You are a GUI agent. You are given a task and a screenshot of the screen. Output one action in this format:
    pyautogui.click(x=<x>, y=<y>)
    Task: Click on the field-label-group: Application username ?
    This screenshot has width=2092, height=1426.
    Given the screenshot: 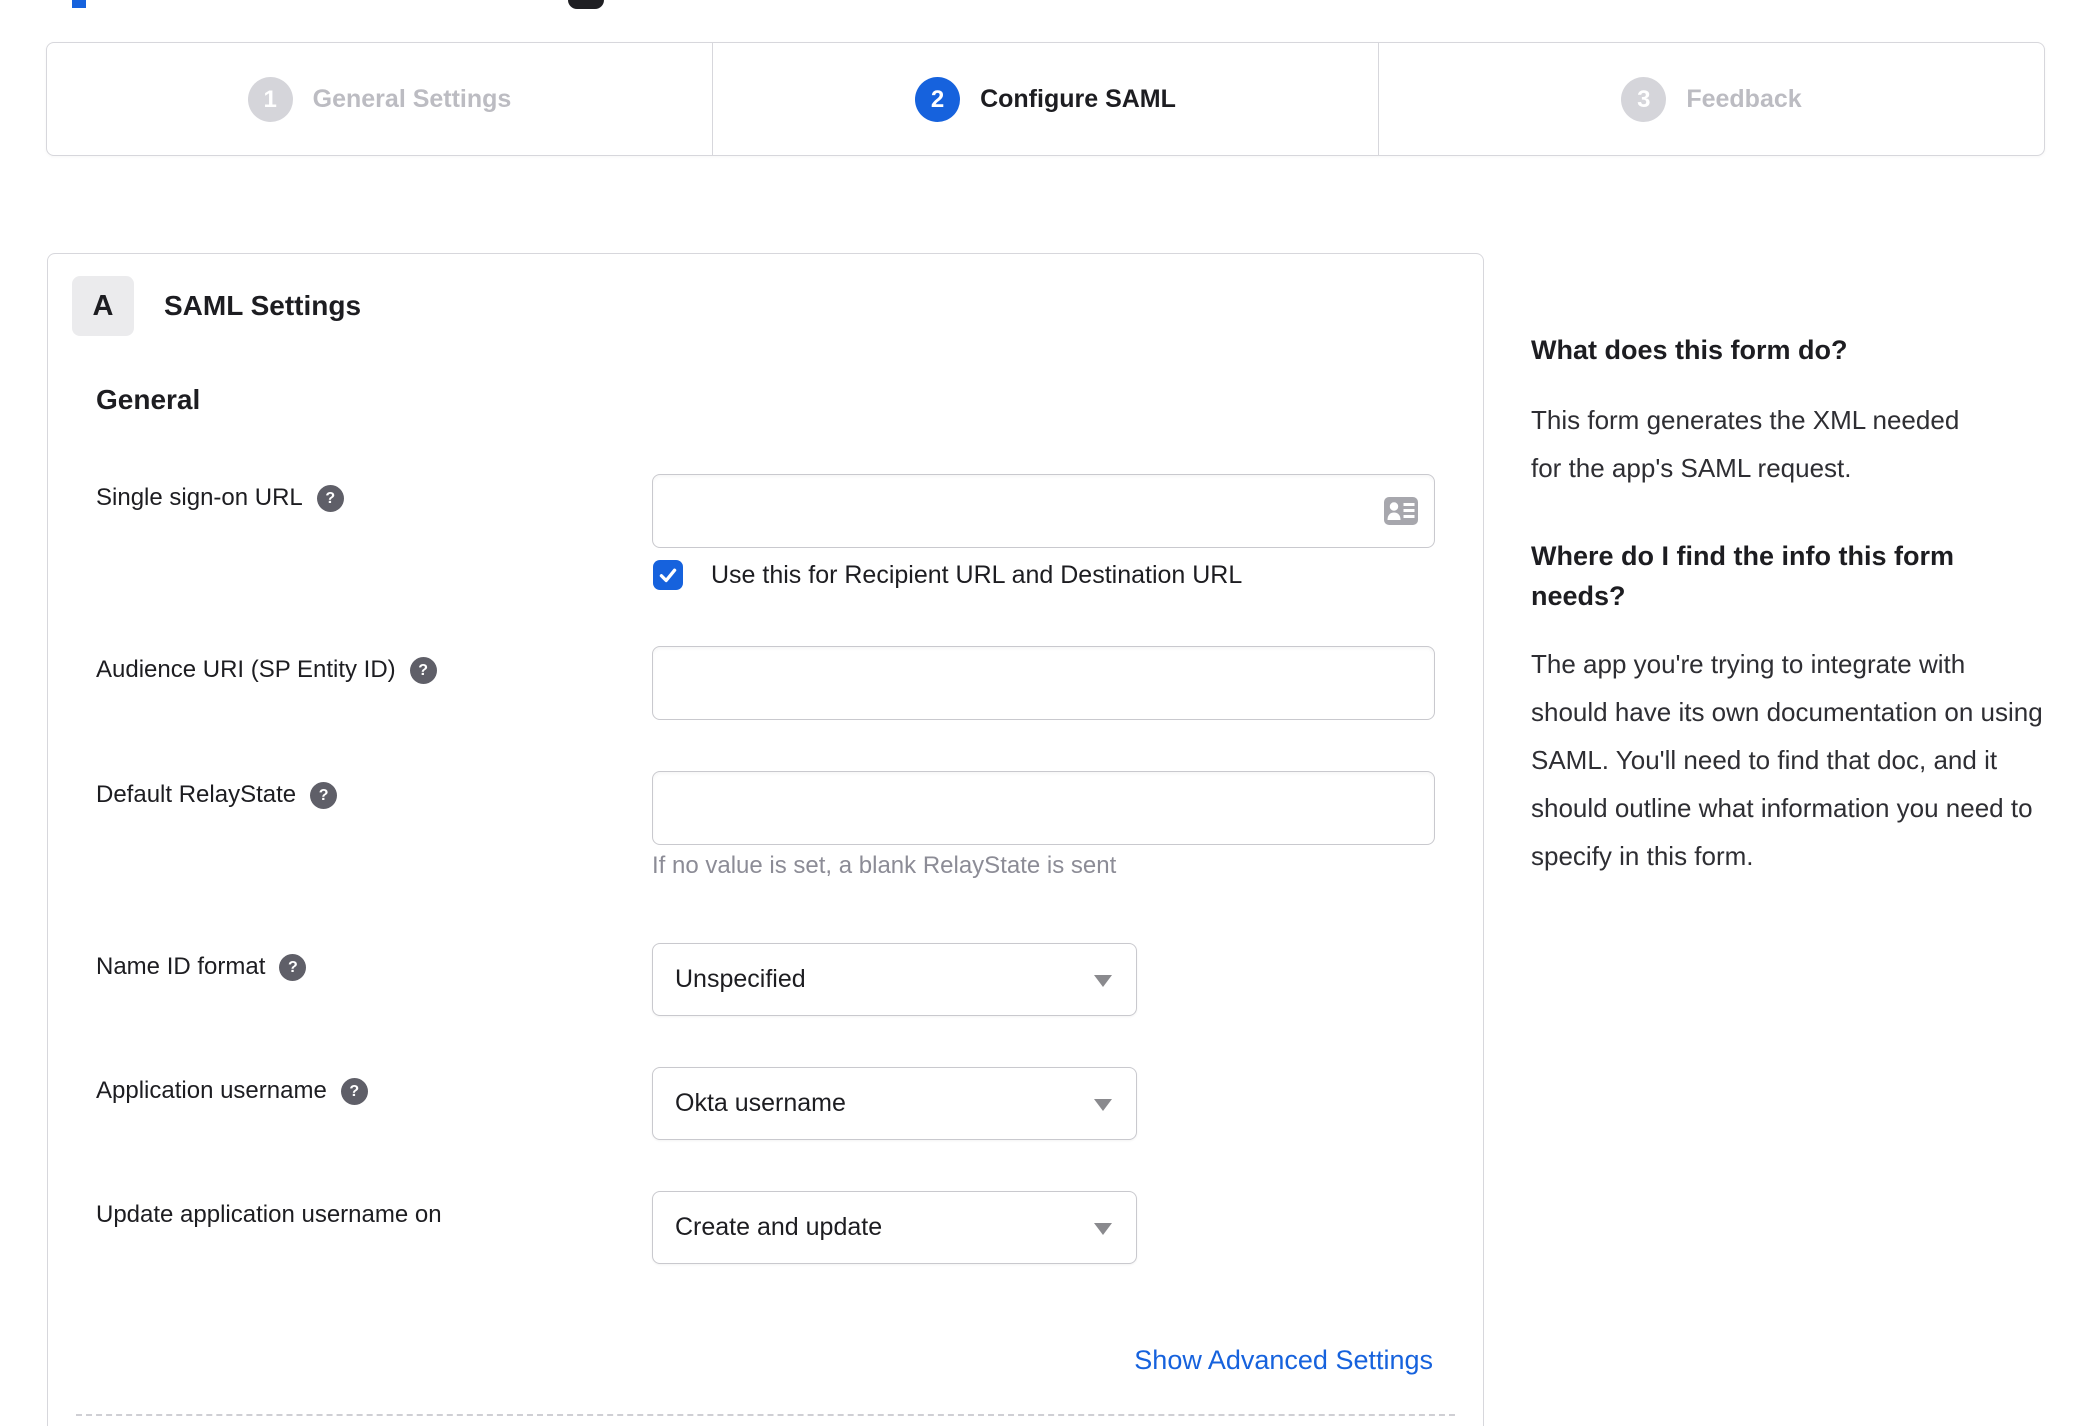 What is the action you would take?
    pyautogui.click(x=232, y=1091)
    